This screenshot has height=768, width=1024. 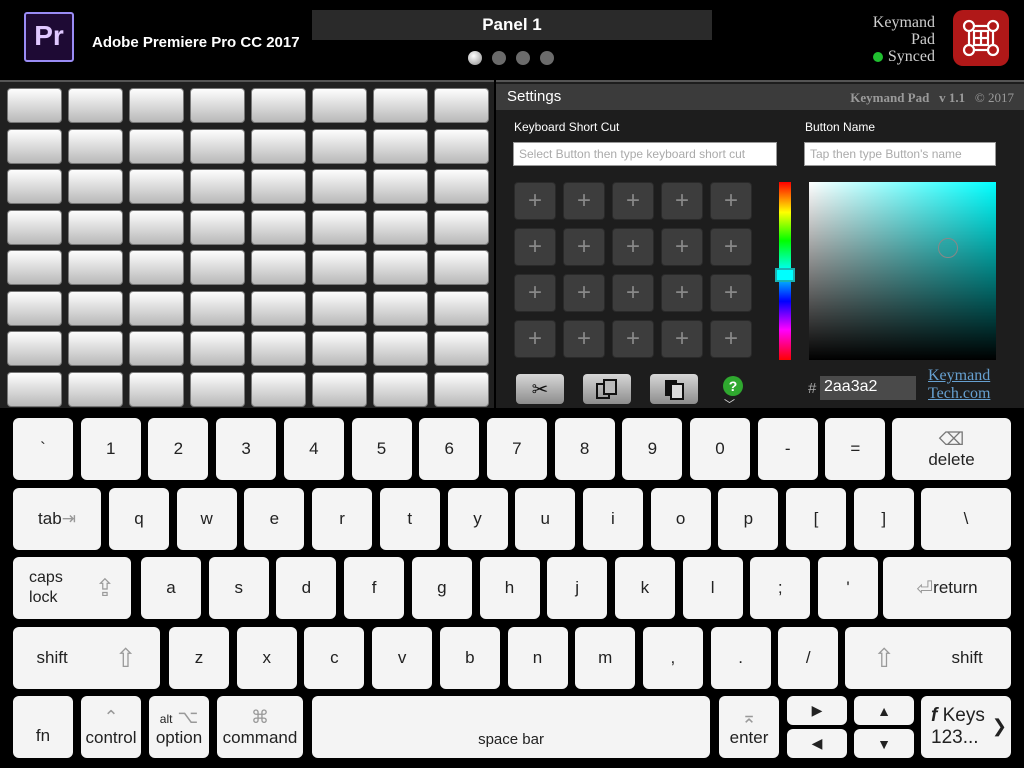 What do you see at coordinates (511, 727) in the screenshot?
I see `space-bar-key: space bar` at bounding box center [511, 727].